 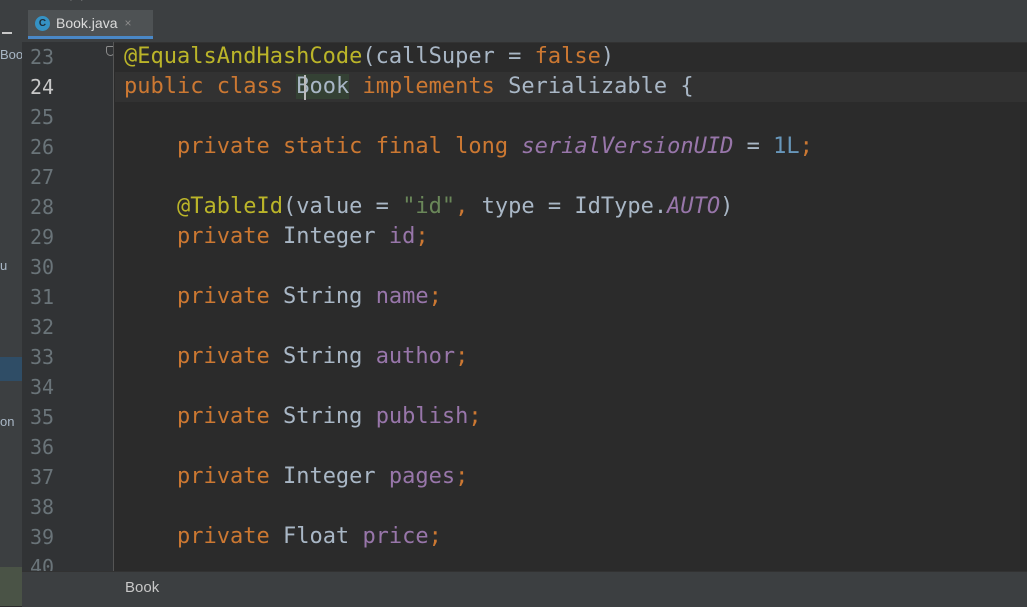 What do you see at coordinates (42, 237) in the screenshot?
I see `line-number: 29` at bounding box center [42, 237].